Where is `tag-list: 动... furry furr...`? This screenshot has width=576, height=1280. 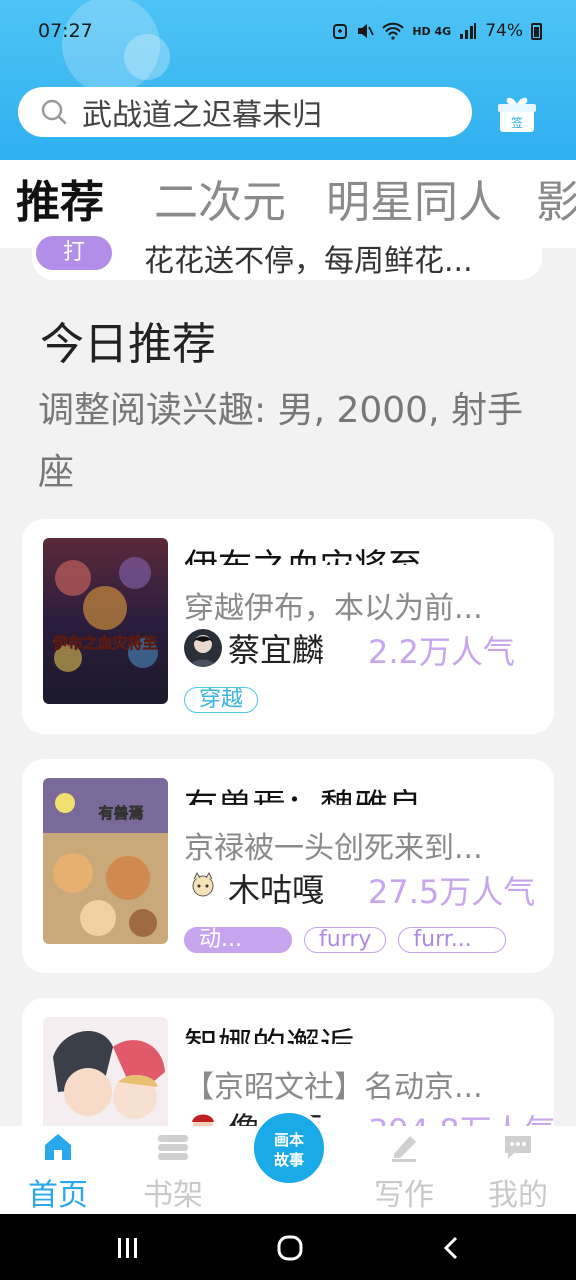
tag-list: 动... furry furr... is located at coordinates (345, 940).